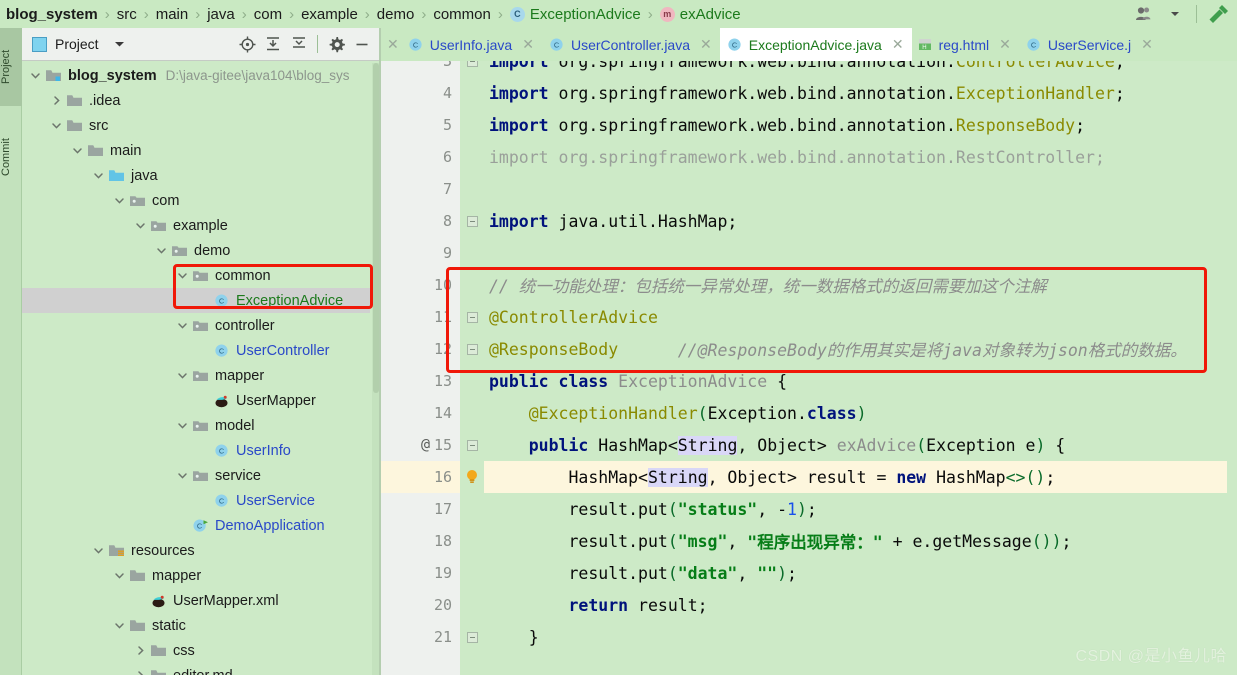  I want to click on code-line-20: 20 return result;, so click(809, 605).